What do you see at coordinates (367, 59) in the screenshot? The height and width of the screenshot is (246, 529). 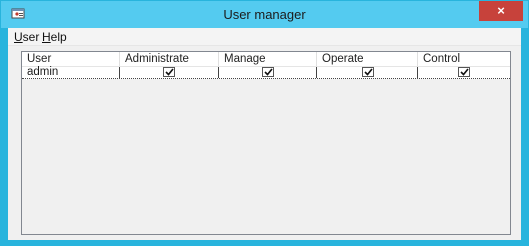 I see `column-header-operate: Operate` at bounding box center [367, 59].